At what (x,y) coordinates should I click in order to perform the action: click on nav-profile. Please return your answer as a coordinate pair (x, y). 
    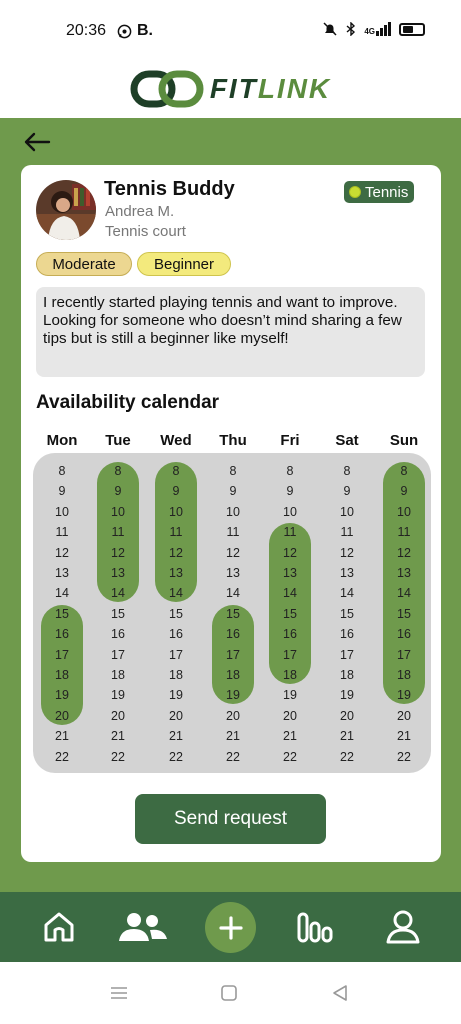
    Looking at the image, I should click on (403, 927).